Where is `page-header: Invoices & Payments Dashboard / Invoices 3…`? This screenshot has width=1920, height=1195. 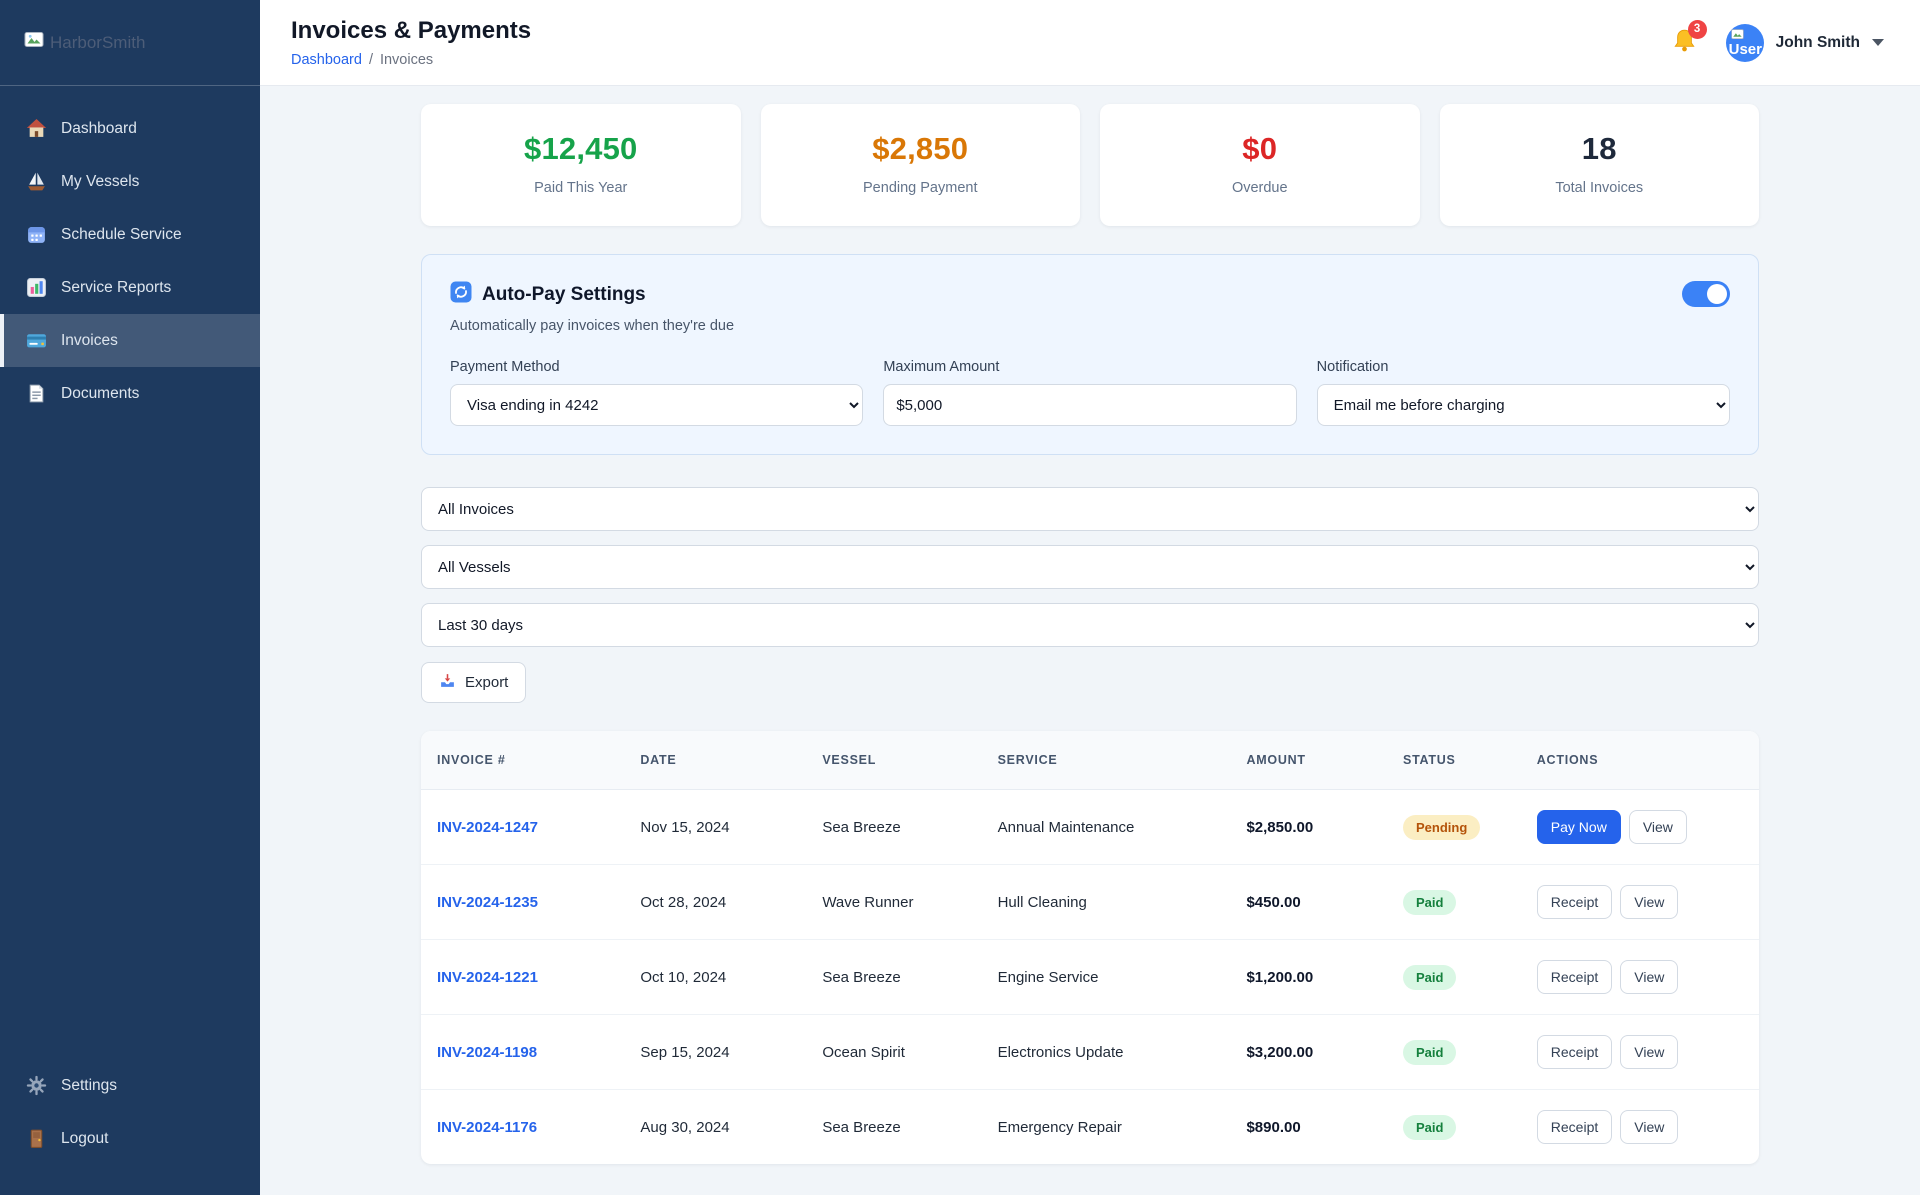
page-header: Invoices & Payments Dashboard / Invoices 3… is located at coordinates (1090, 43).